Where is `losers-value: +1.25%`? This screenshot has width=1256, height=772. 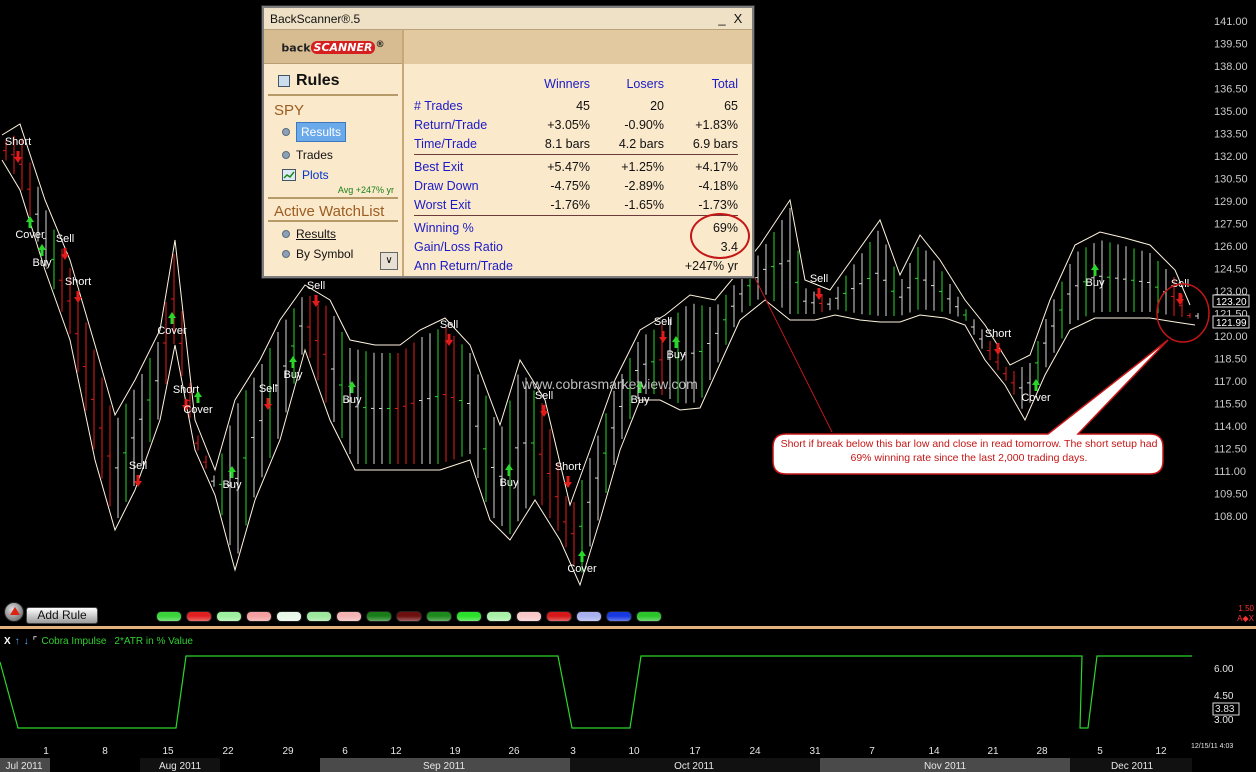 losers-value: +1.25% is located at coordinates (642, 166).